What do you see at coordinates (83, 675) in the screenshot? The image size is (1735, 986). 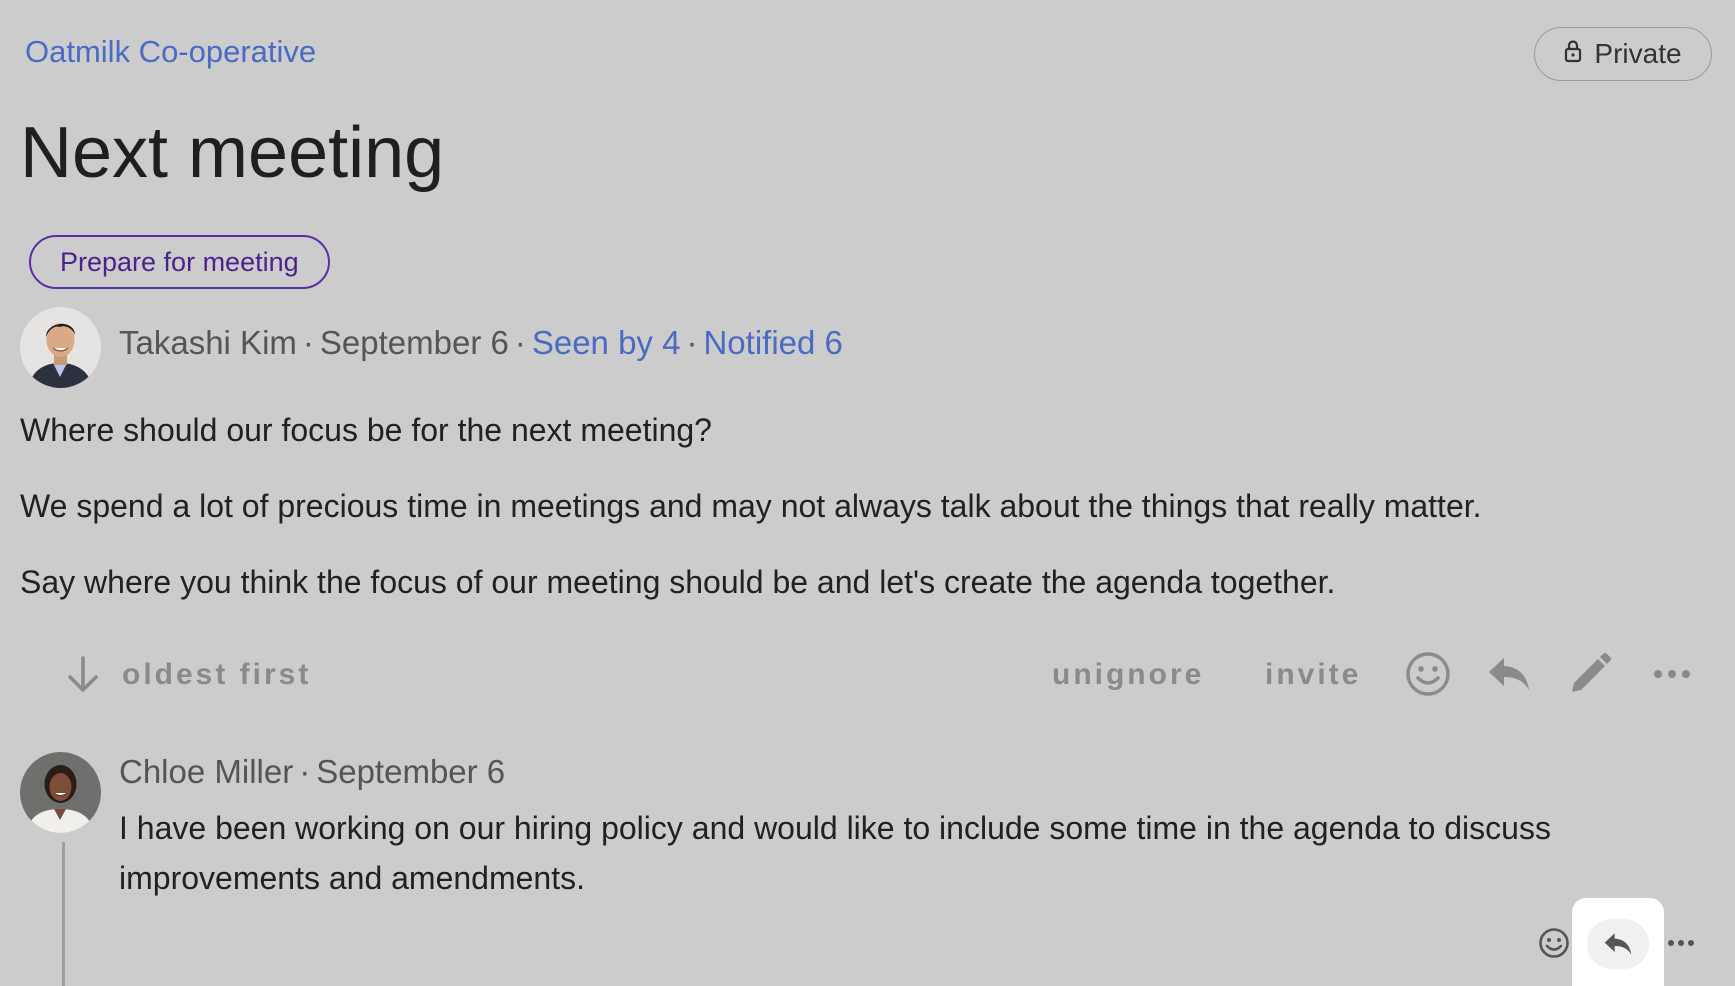 I see `arrow-down-icon` at bounding box center [83, 675].